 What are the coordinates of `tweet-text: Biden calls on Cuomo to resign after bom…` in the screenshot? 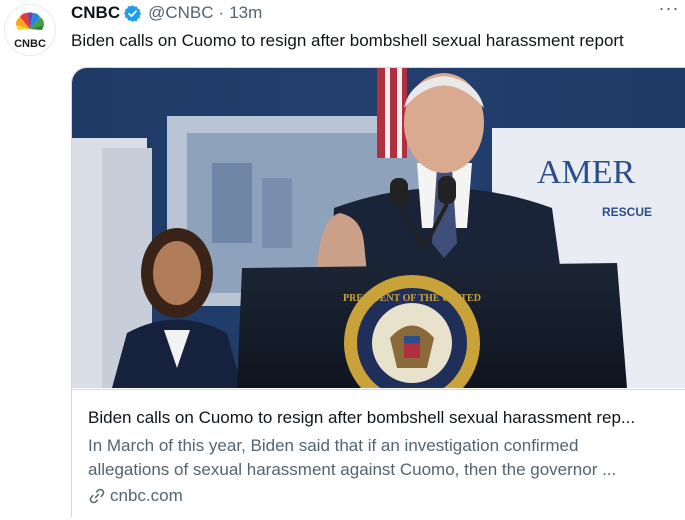 It's located at (347, 40).